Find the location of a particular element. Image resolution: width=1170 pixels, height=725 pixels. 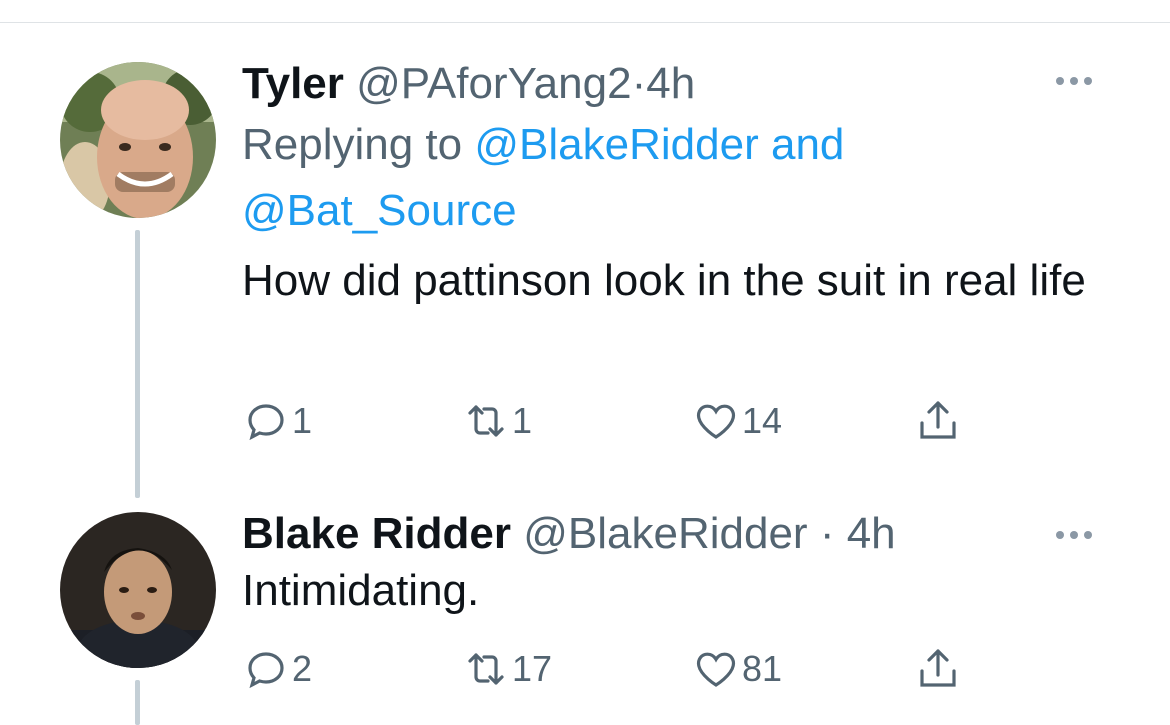

tweet-2-header: Blake Ridder @BlakeRidder · 4h is located at coordinates (682, 534).